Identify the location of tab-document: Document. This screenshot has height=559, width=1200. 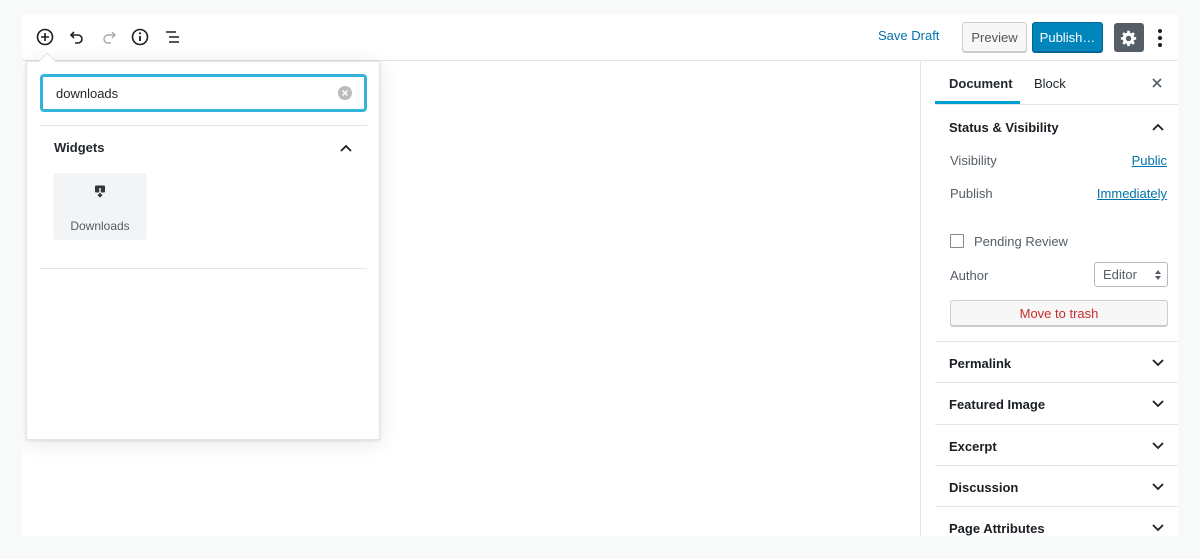
(981, 83).